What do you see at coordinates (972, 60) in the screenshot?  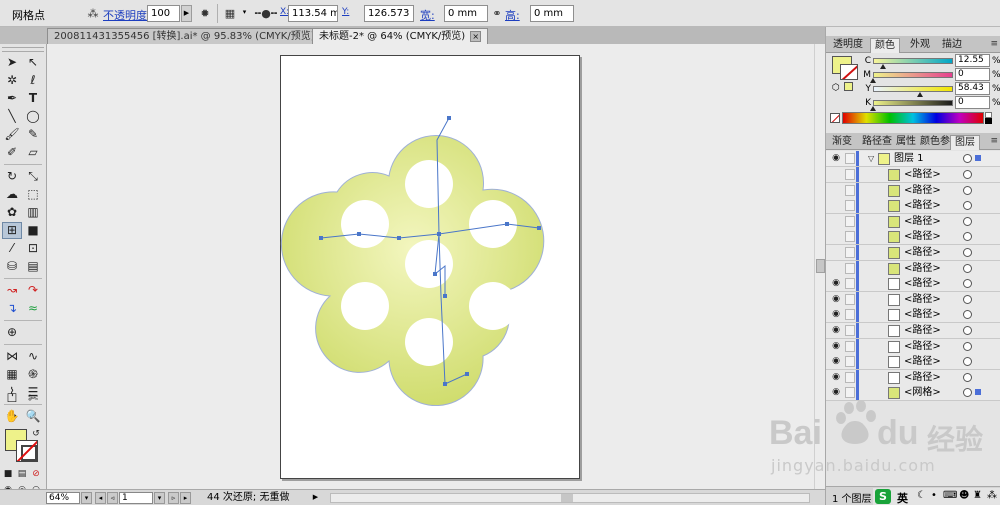 I see `channel-value: 12.55` at bounding box center [972, 60].